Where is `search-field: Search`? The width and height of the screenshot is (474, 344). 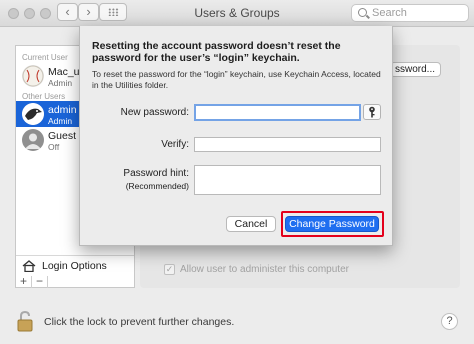
search-field: Search is located at coordinates (410, 13).